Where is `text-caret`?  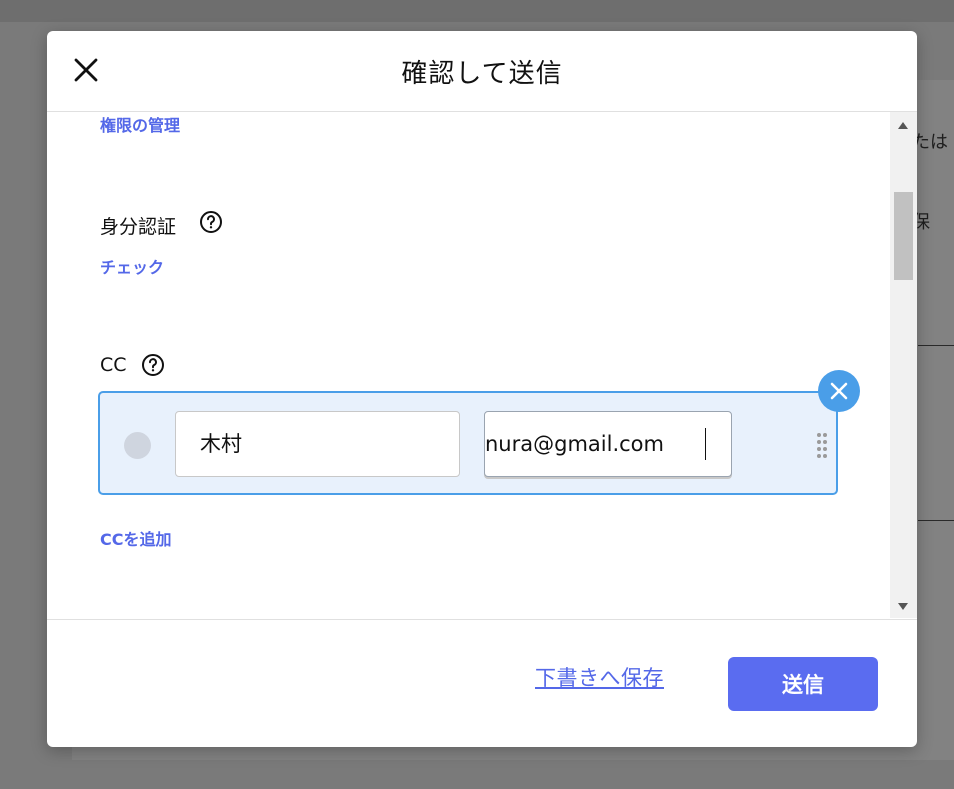
text-caret is located at coordinates (705, 444).